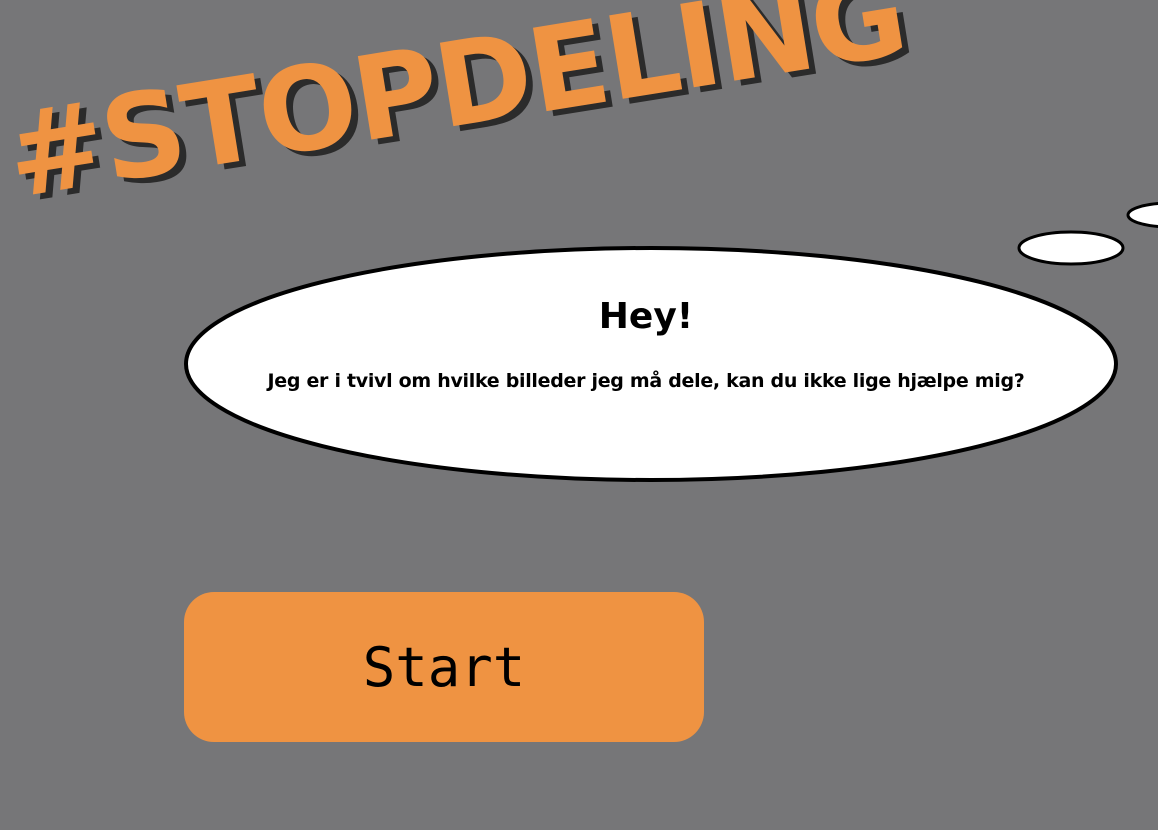  What do you see at coordinates (646, 316) in the screenshot?
I see `bubble-title: Hey!` at bounding box center [646, 316].